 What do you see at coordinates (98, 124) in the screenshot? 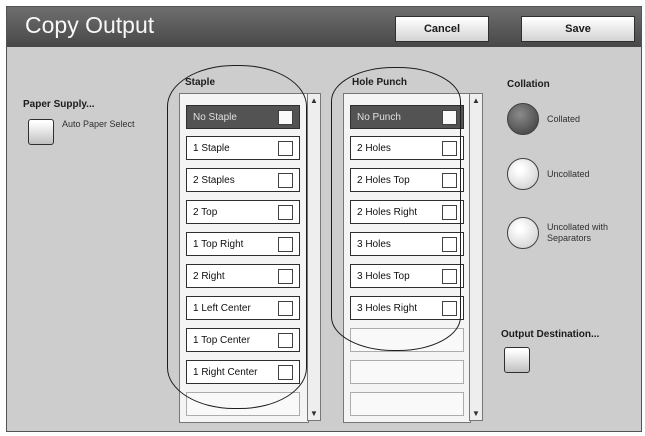
I see `paper-supply-value: Auto Paper Select` at bounding box center [98, 124].